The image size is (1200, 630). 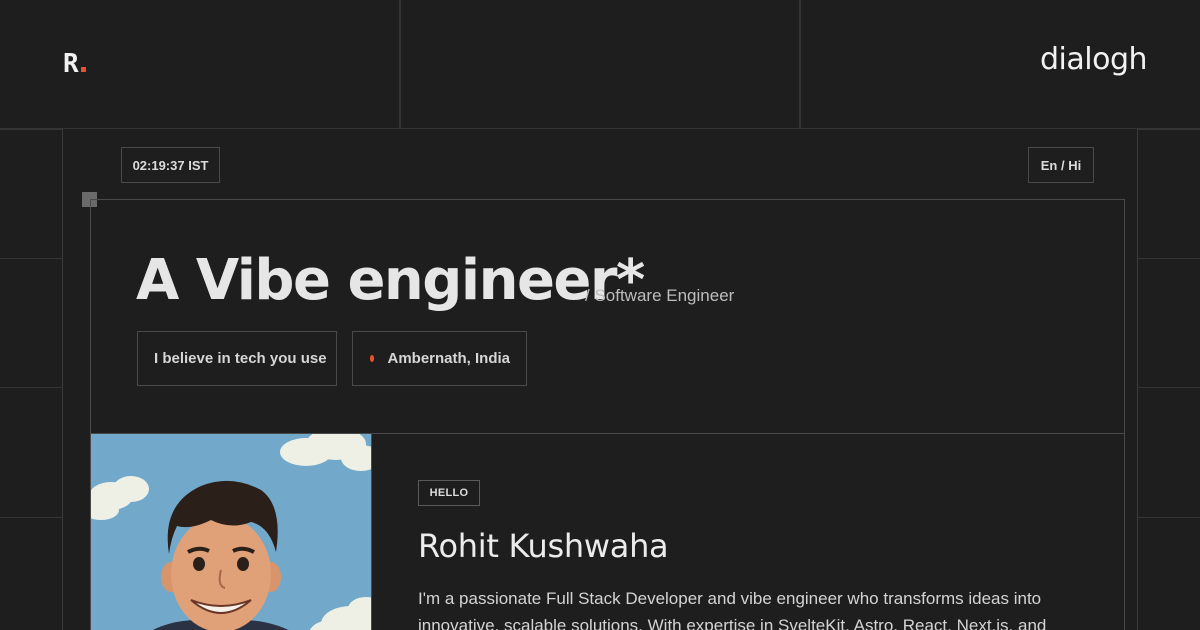 What do you see at coordinates (543, 546) in the screenshot?
I see `profile-name: Rohit Kushwaha` at bounding box center [543, 546].